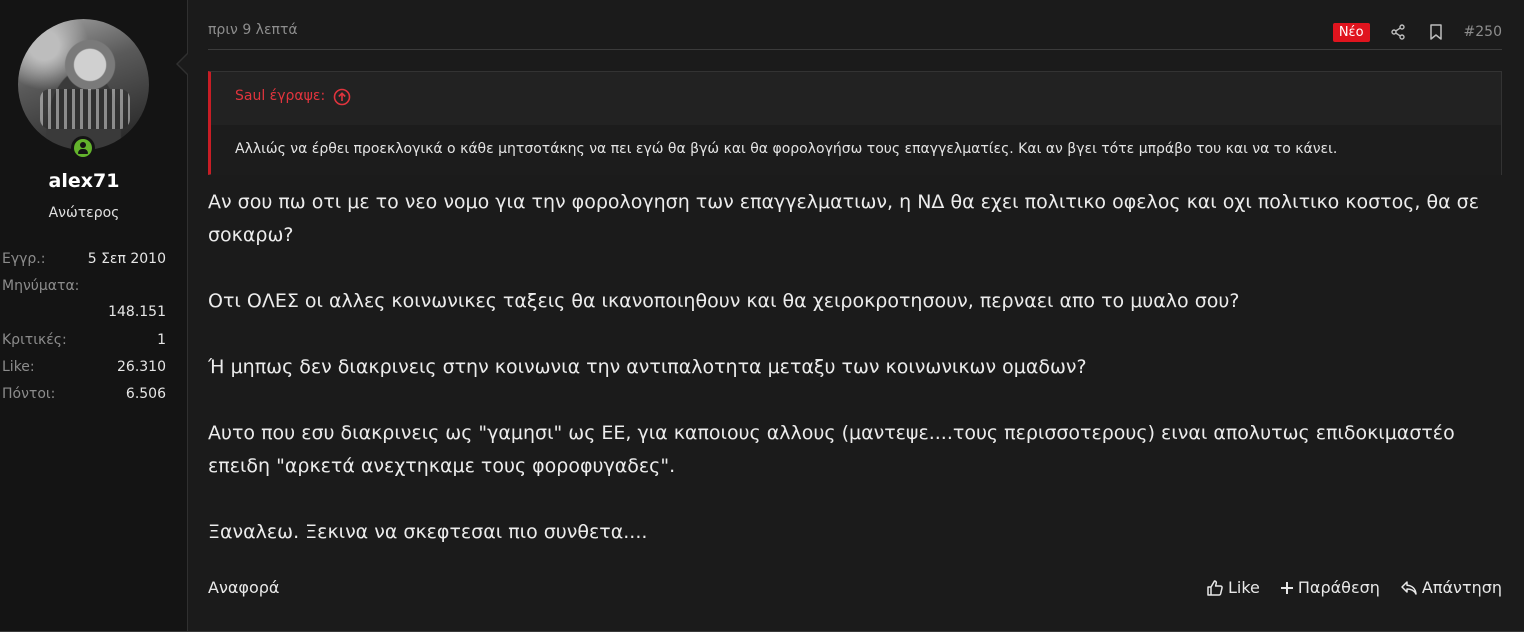  Describe the element at coordinates (855, 587) in the screenshot. I see `post-footer: Αναφορά Like Παράθεση Απάντηση` at that location.